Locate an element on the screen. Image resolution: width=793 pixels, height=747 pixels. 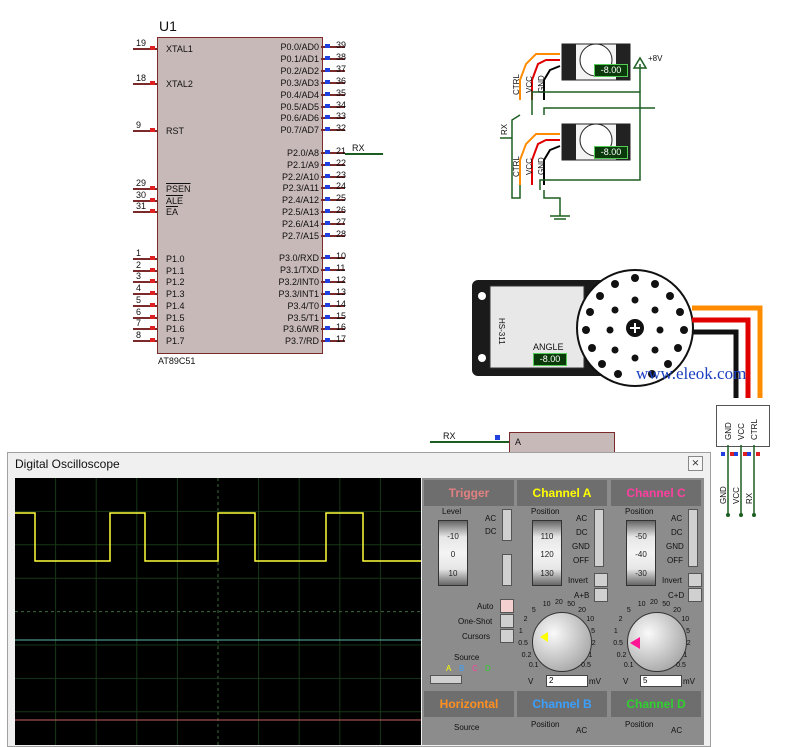
trigger-tick-10: 10 is located at coordinates (453, 573).